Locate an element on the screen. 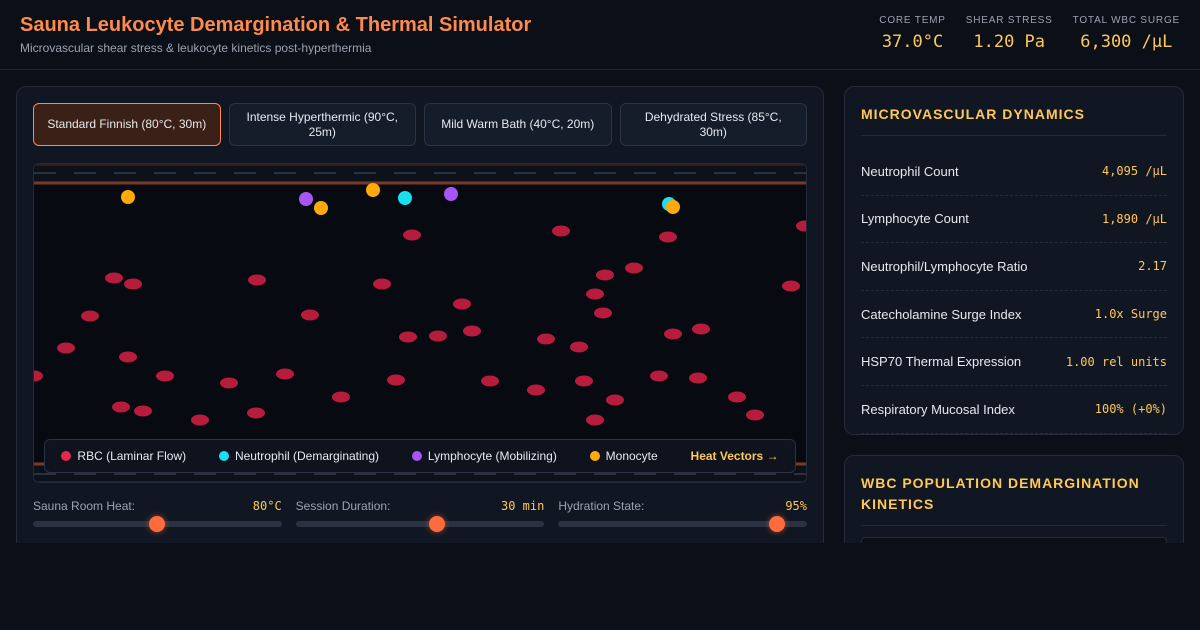  hydration-state-value: 95% is located at coordinates (796, 506).